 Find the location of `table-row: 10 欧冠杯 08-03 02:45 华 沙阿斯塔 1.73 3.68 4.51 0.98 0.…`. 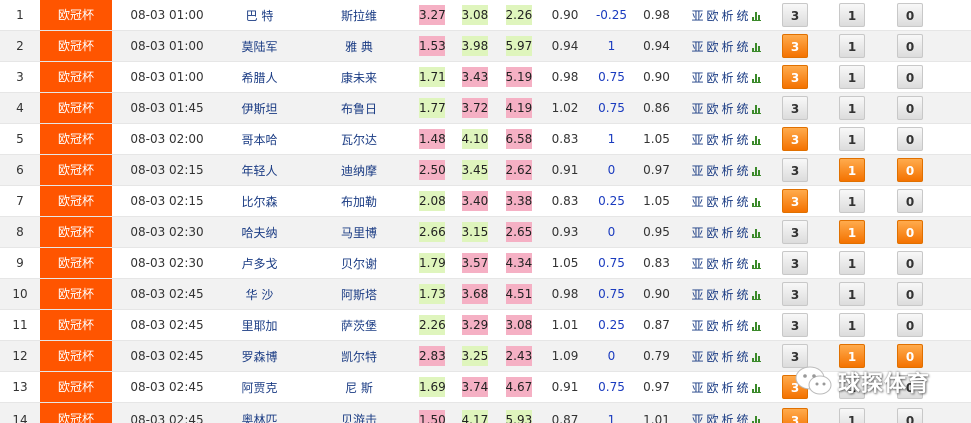

table-row: 10 欧冠杯 08-03 02:45 华 沙阿斯塔 1.73 3.68 4.51 0.98 0.… is located at coordinates (485, 294).